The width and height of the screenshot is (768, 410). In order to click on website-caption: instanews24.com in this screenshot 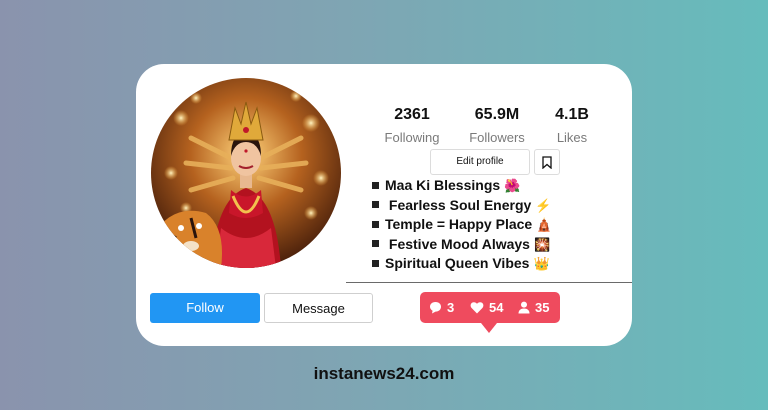, I will do `click(384, 373)`.